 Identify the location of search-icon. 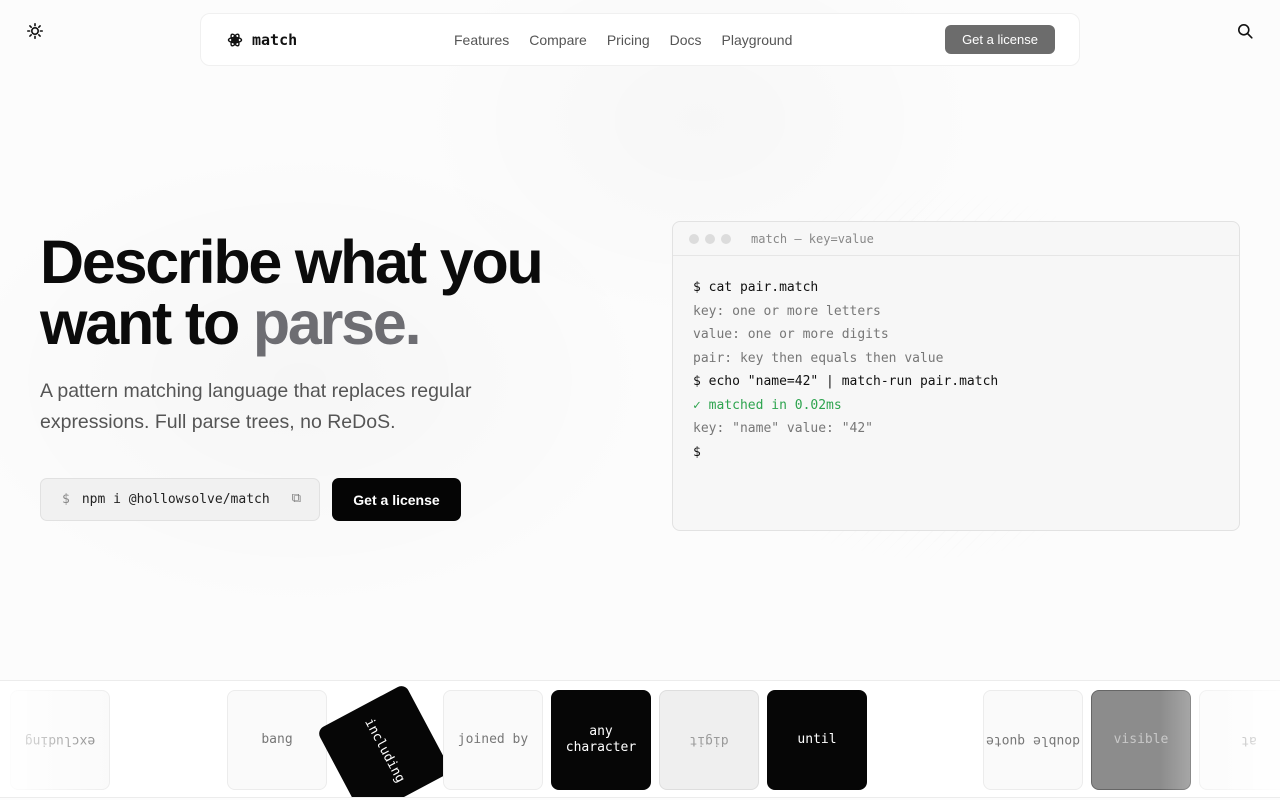
(1245, 31).